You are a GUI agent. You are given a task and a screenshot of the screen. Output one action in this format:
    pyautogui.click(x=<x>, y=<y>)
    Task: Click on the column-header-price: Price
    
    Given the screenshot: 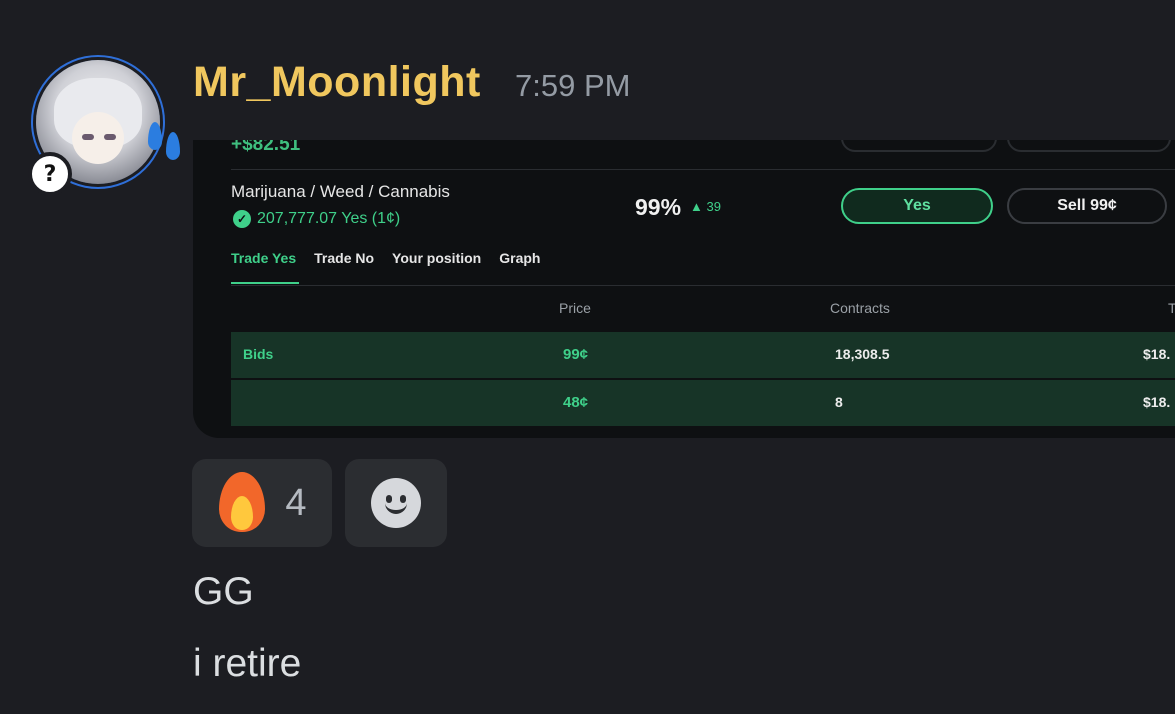 What is the action you would take?
    pyautogui.click(x=575, y=308)
    